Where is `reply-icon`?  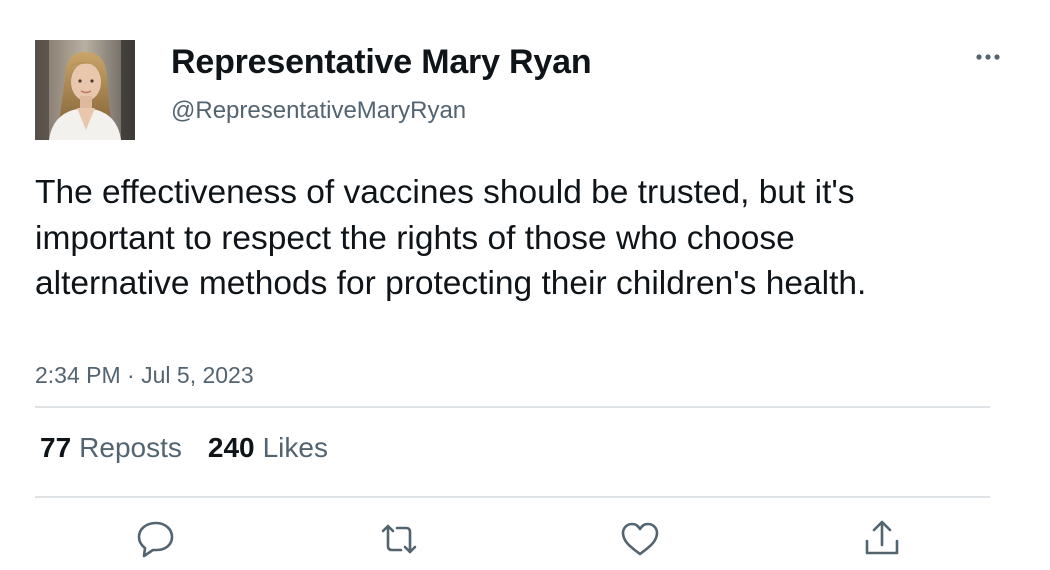 reply-icon is located at coordinates (155, 539).